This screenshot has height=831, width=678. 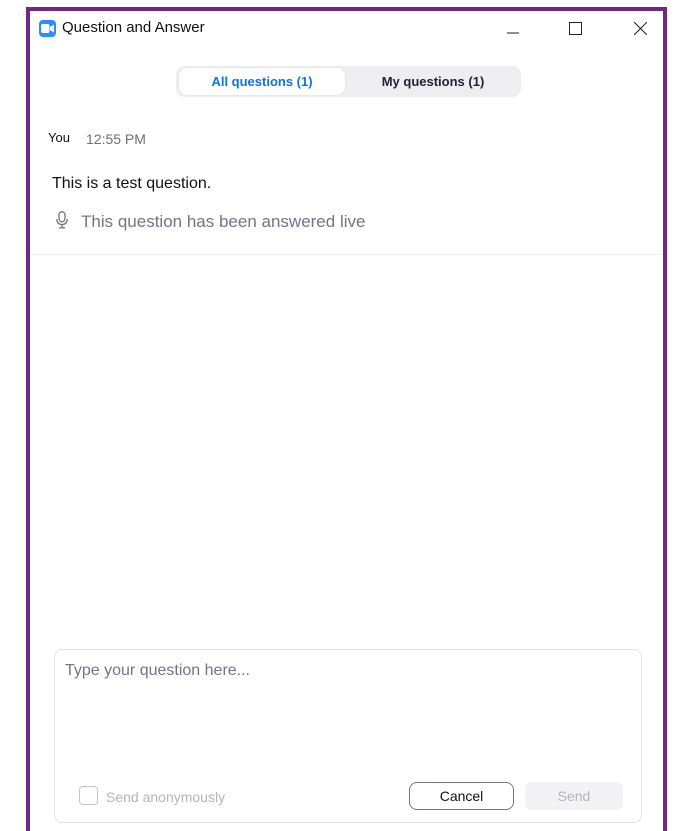 What do you see at coordinates (574, 796) in the screenshot?
I see `send-button: Send` at bounding box center [574, 796].